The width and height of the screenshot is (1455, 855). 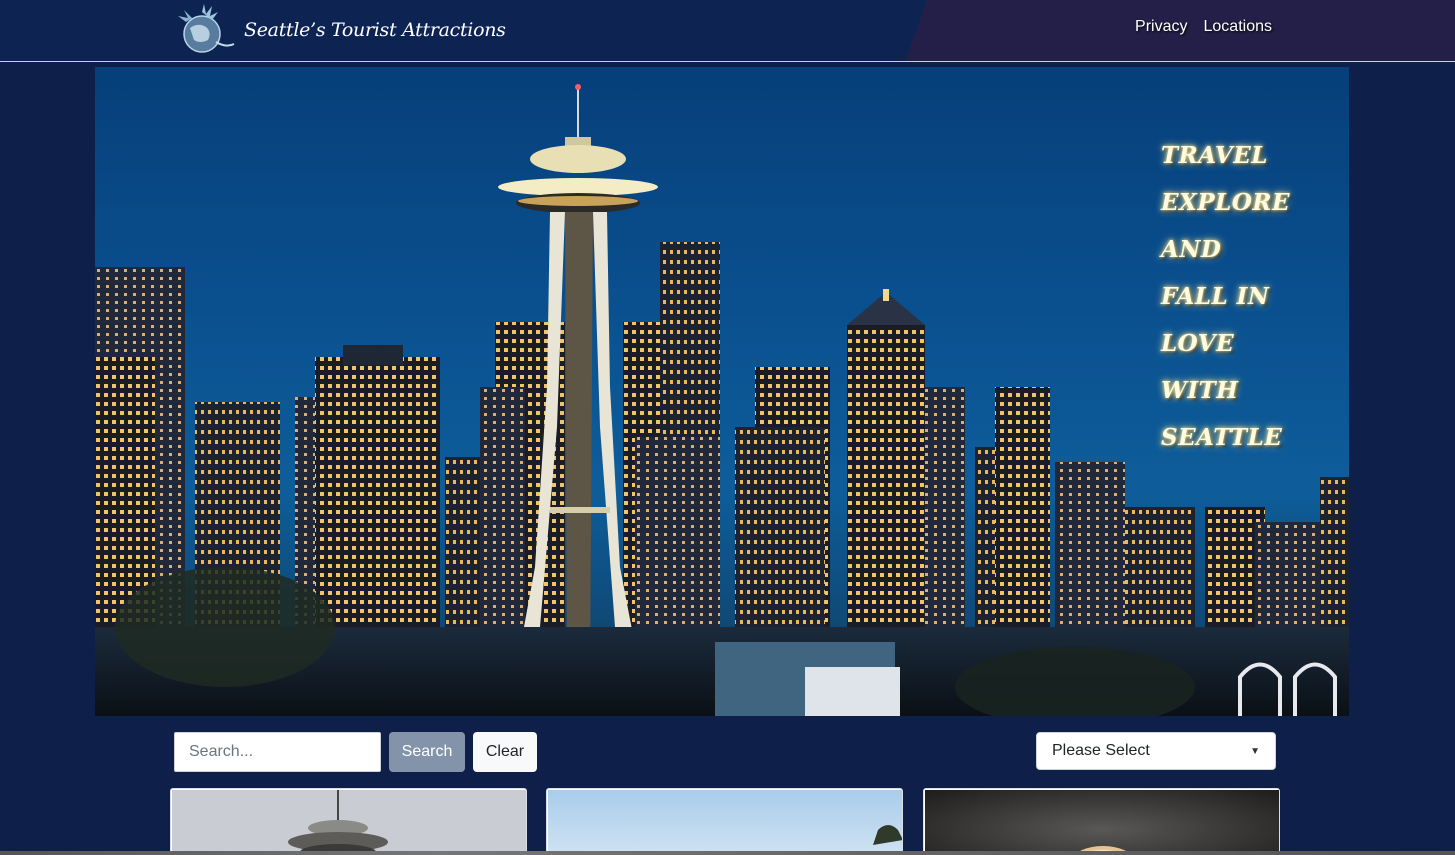 What do you see at coordinates (1215, 296) in the screenshot?
I see `tagline-line: FALL IN` at bounding box center [1215, 296].